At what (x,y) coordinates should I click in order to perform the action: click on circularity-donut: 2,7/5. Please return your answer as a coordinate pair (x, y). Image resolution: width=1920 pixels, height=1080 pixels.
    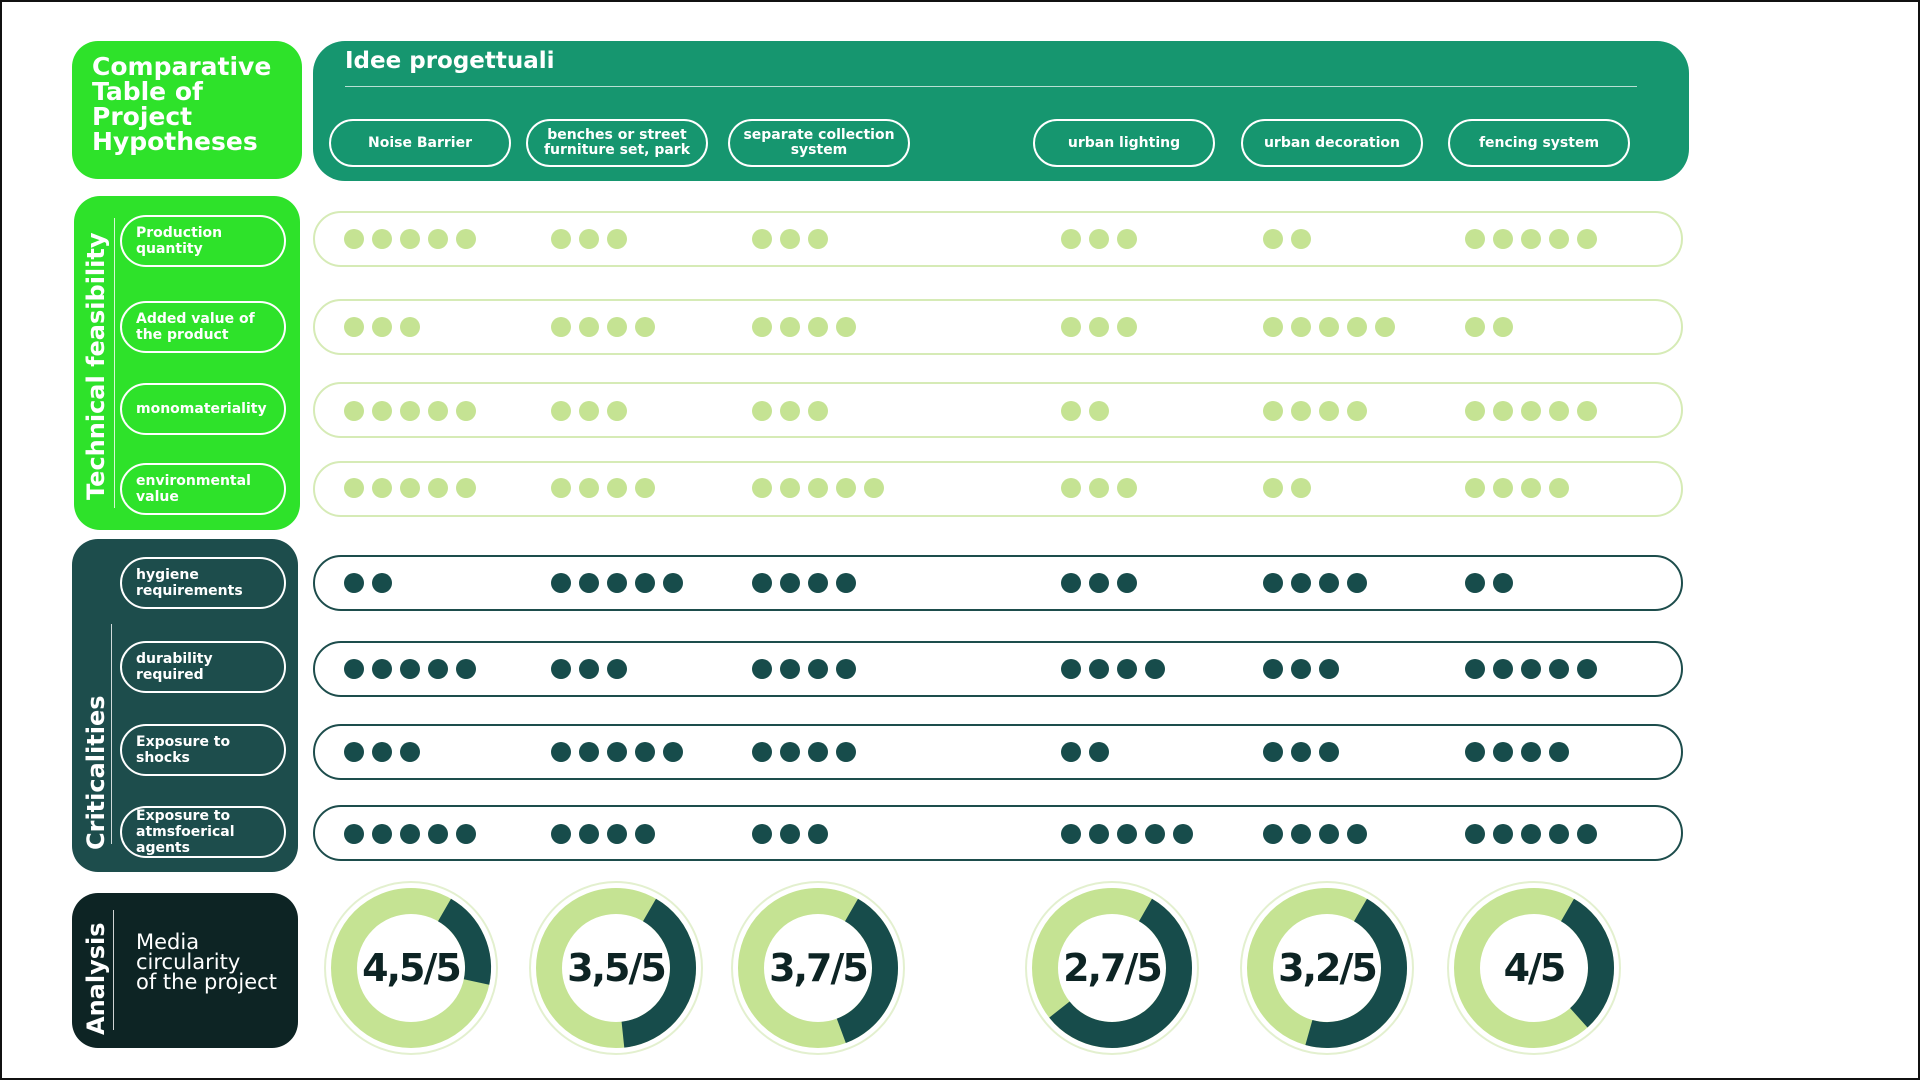
    Looking at the image, I should click on (1112, 968).